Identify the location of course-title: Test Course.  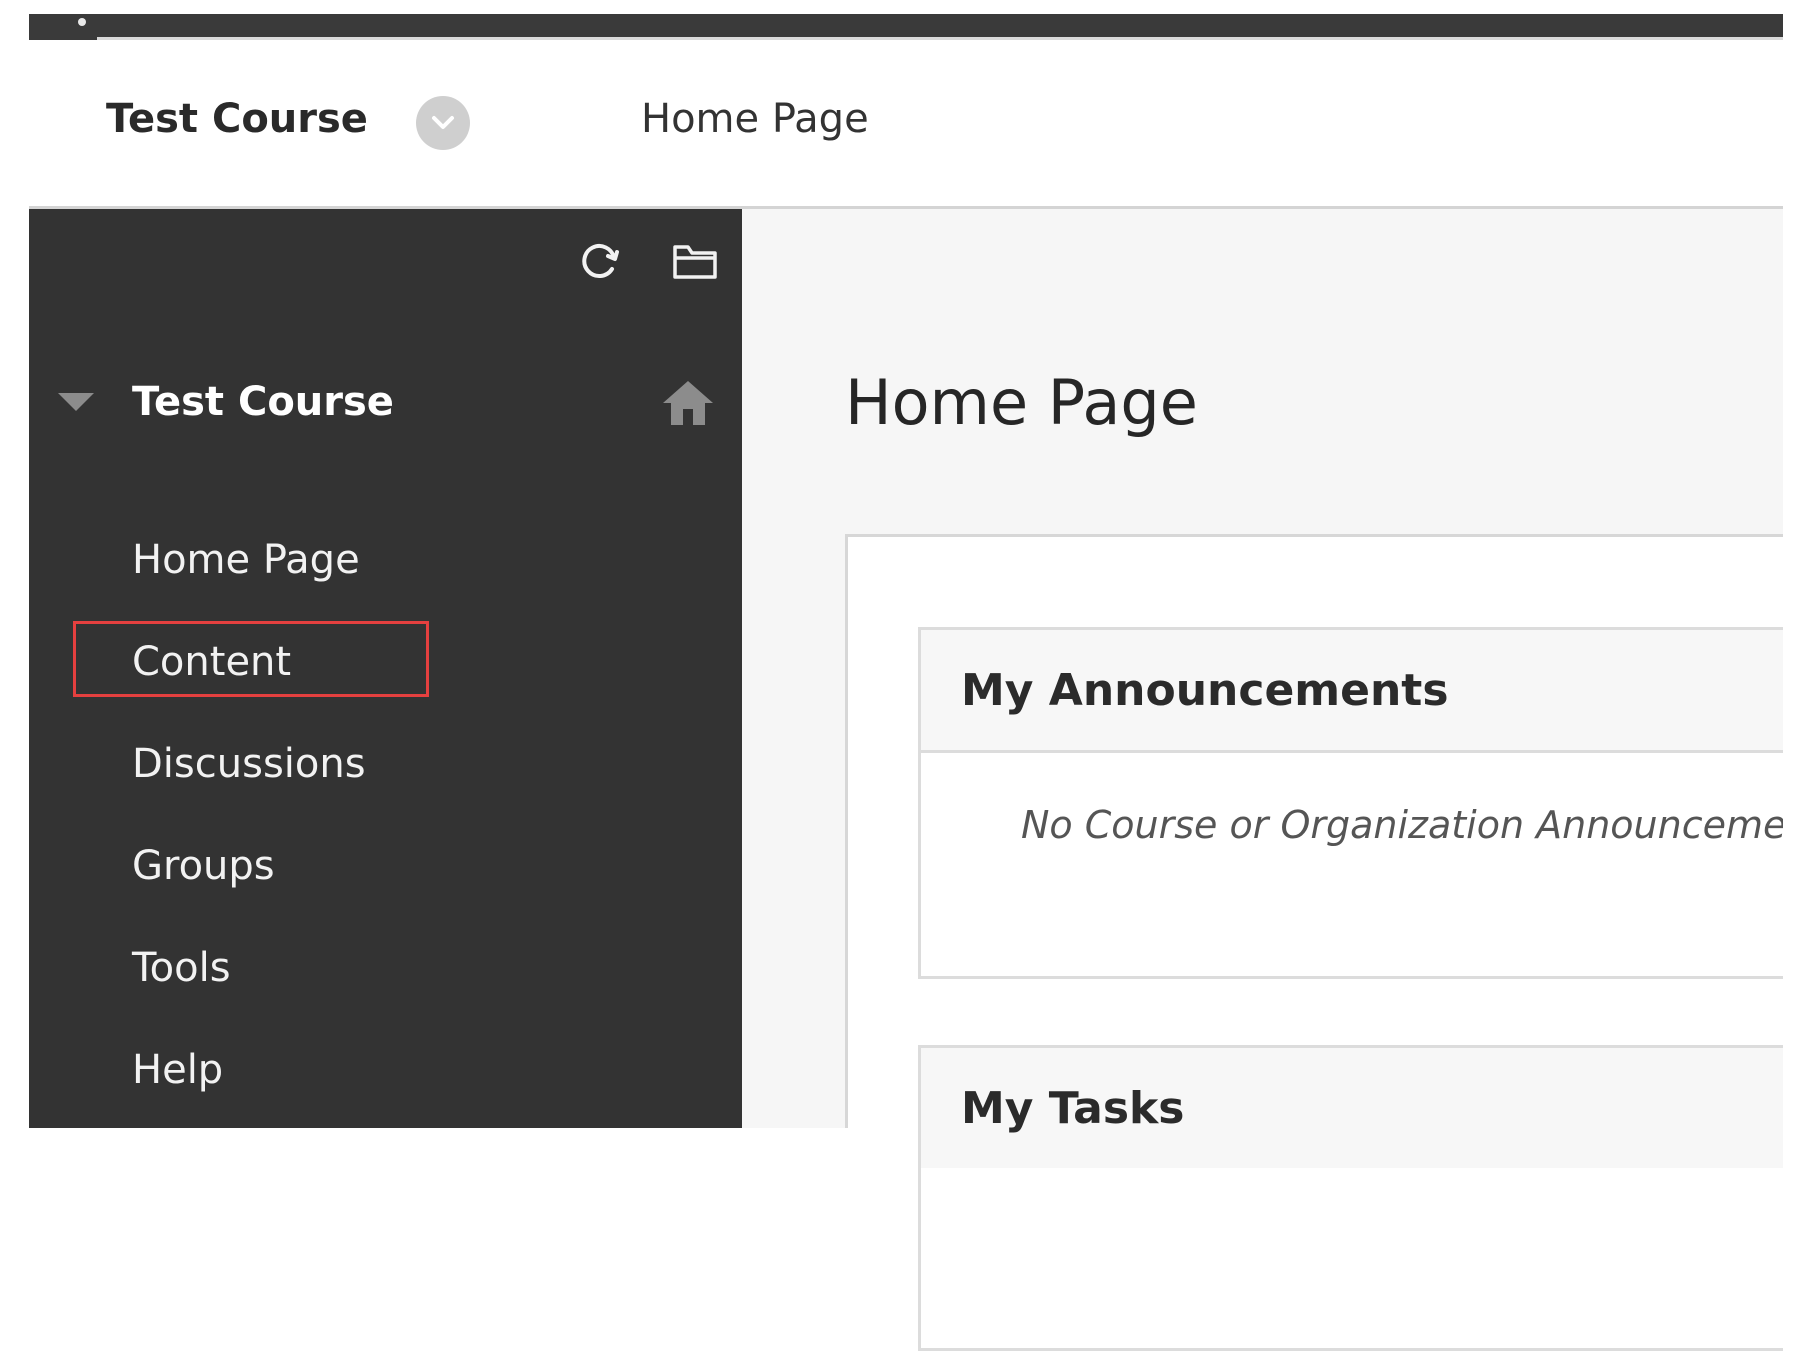
(237, 119).